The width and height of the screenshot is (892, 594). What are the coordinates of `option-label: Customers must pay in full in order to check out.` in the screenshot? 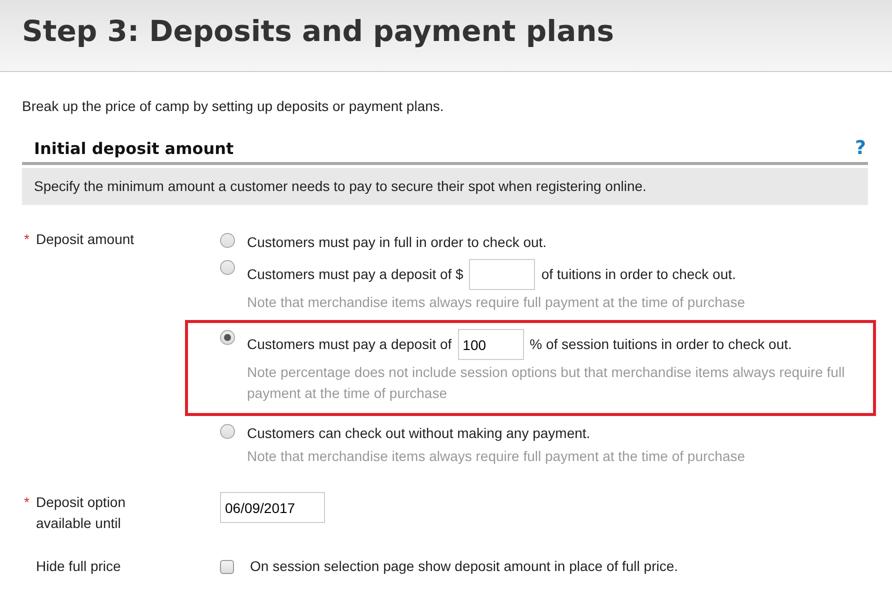 It's located at (397, 242).